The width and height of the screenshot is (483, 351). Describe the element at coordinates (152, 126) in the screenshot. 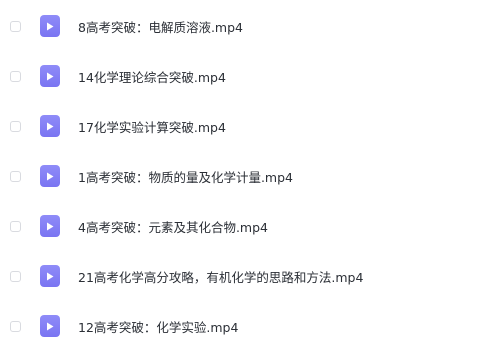

I see `file-name: 17化学实验计算突破.mp4` at that location.